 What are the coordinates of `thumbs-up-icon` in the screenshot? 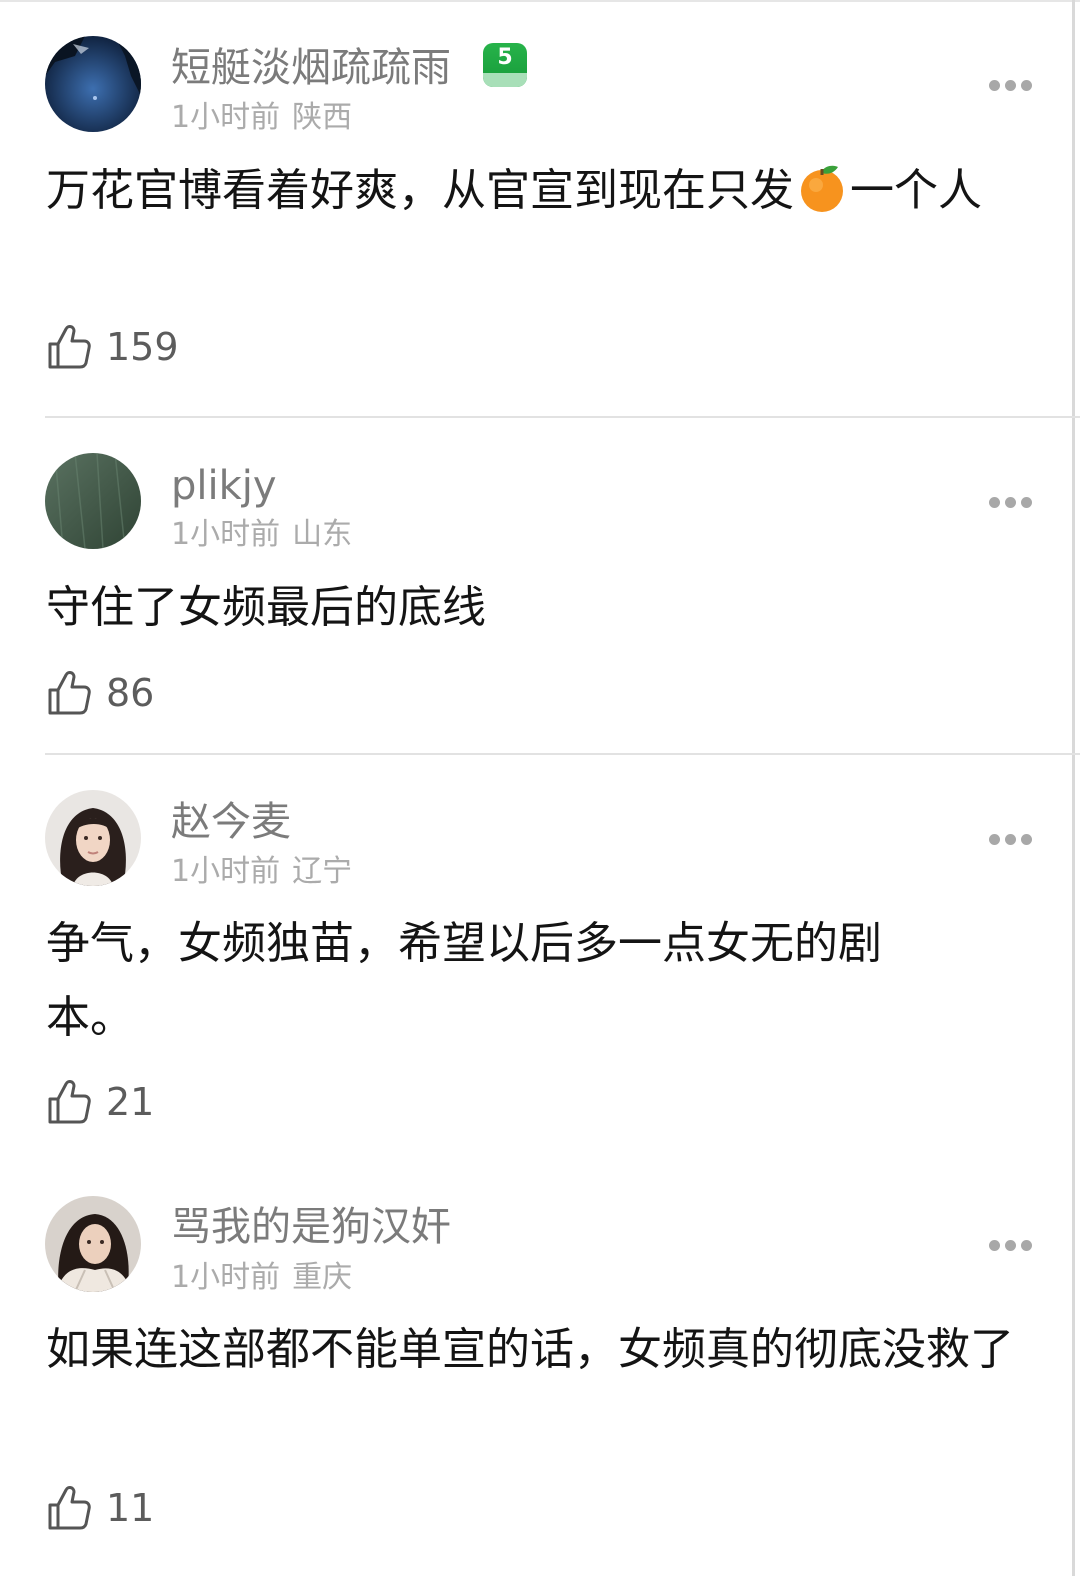 It's located at (69, 1508).